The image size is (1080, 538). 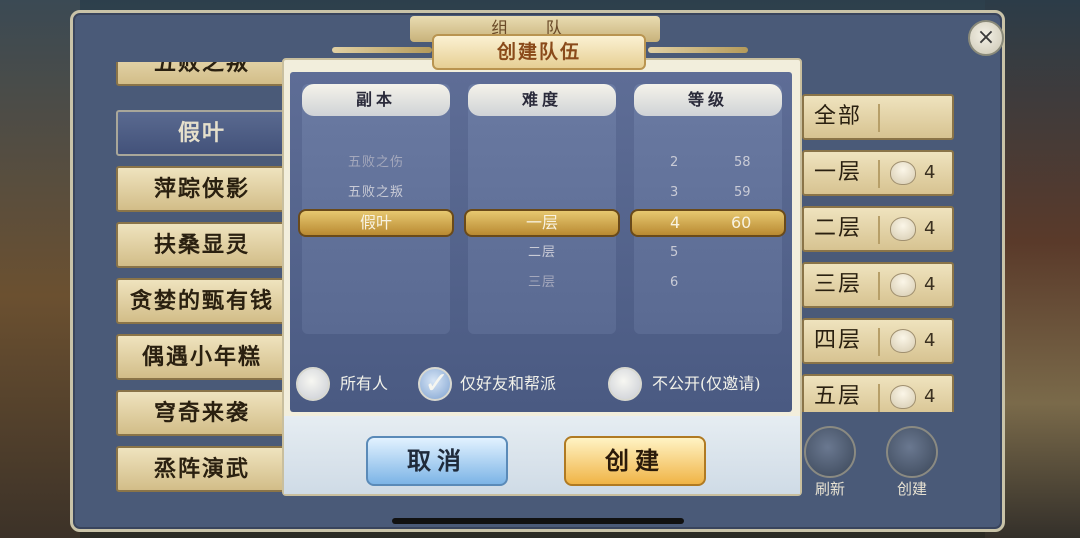 I want to click on dungeon-item: 贪婪的甄有钱, so click(x=202, y=301).